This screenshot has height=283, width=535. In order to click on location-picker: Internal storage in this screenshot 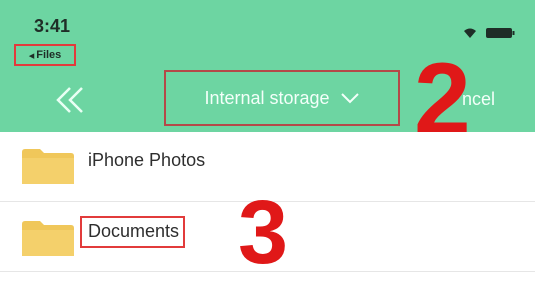, I will do `click(282, 98)`.